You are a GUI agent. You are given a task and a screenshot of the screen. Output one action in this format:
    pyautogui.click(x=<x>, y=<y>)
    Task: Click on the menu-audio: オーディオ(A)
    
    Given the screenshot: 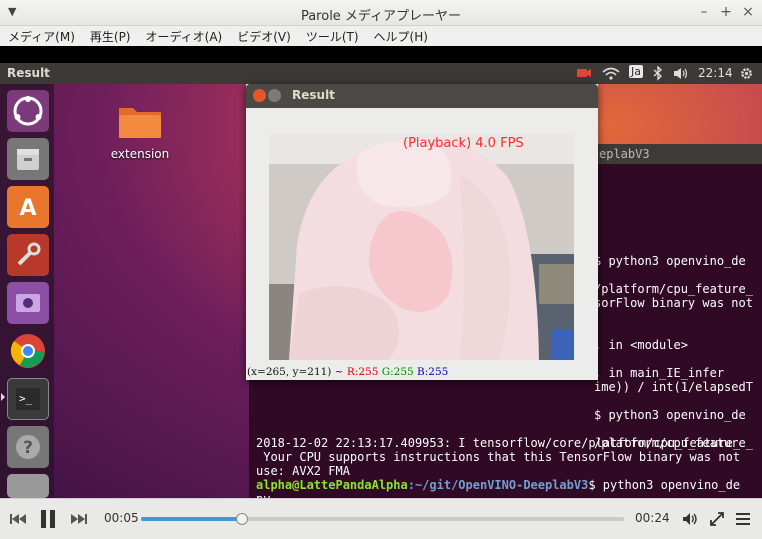 What is the action you would take?
    pyautogui.click(x=184, y=35)
    